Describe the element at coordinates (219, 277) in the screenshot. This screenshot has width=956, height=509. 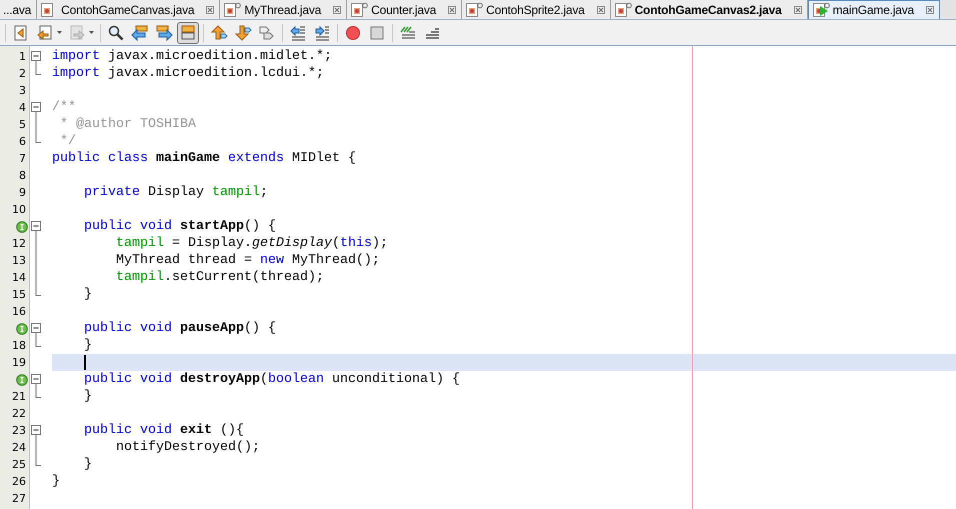
I see `code-line: tampil.setCurrent(thread);` at that location.